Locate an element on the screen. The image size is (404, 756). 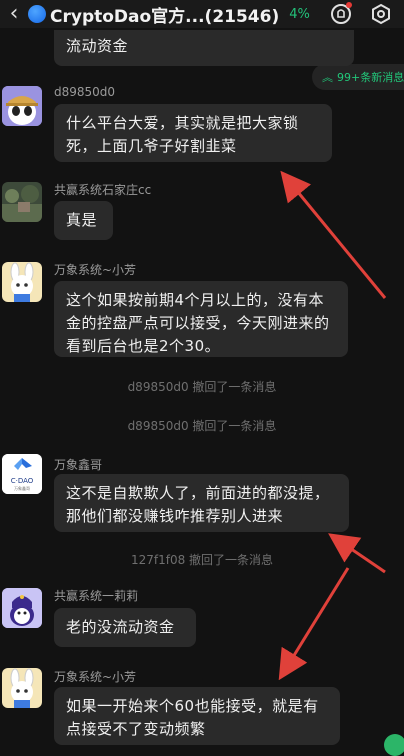
status-percent: 4% is located at coordinates (299, 14).